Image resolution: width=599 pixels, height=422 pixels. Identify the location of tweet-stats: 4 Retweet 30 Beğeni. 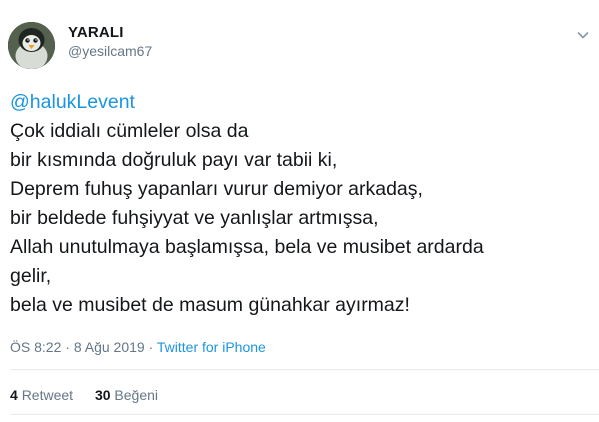
(93, 395).